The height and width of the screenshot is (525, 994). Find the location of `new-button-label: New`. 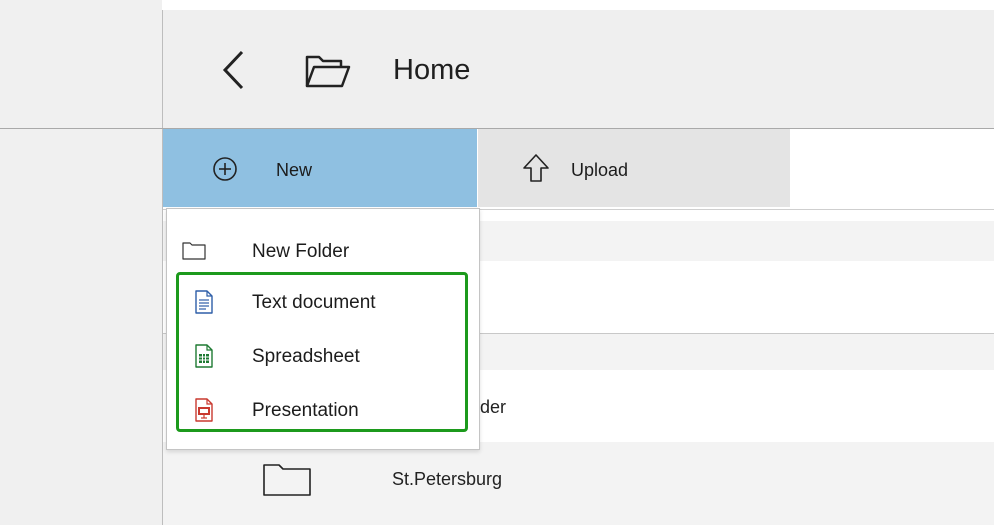

new-button-label: New is located at coordinates (294, 170).